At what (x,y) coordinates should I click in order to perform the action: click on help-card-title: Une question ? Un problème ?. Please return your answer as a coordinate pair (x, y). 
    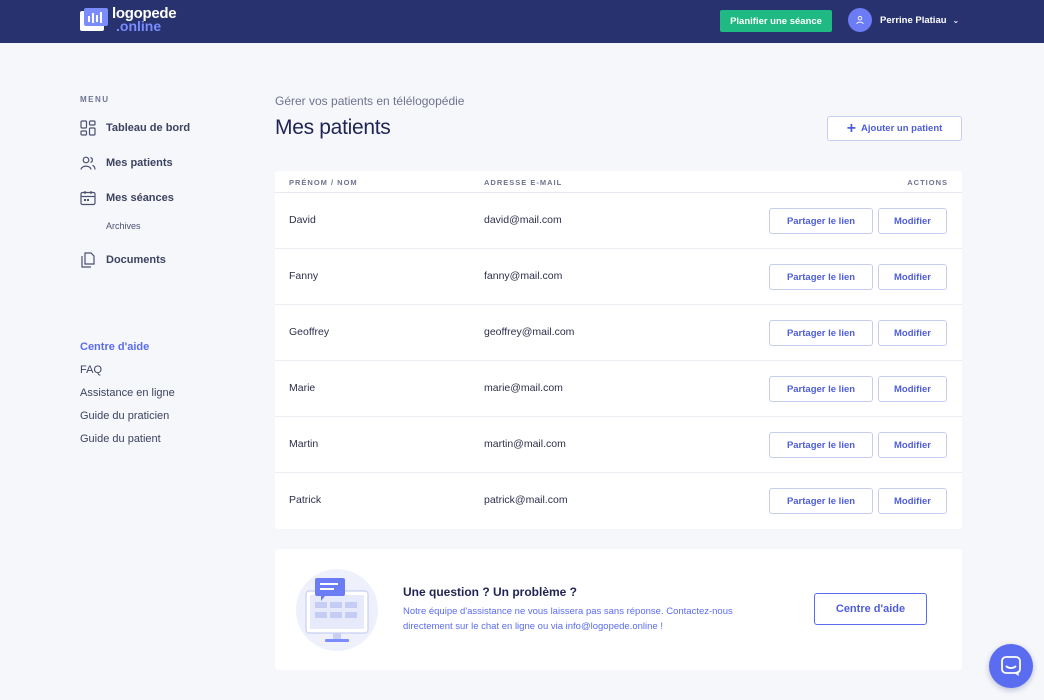
    Looking at the image, I should click on (490, 592).